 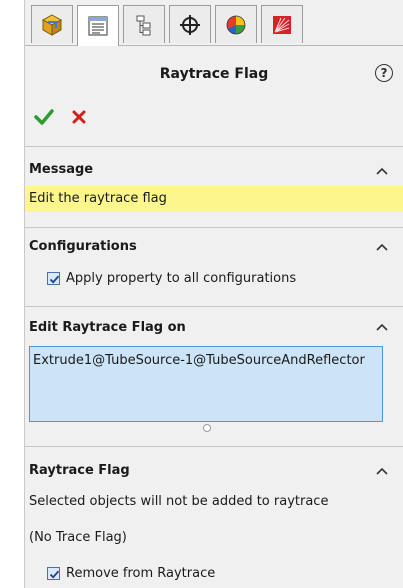 I want to click on help-icon: ?, so click(x=384, y=73).